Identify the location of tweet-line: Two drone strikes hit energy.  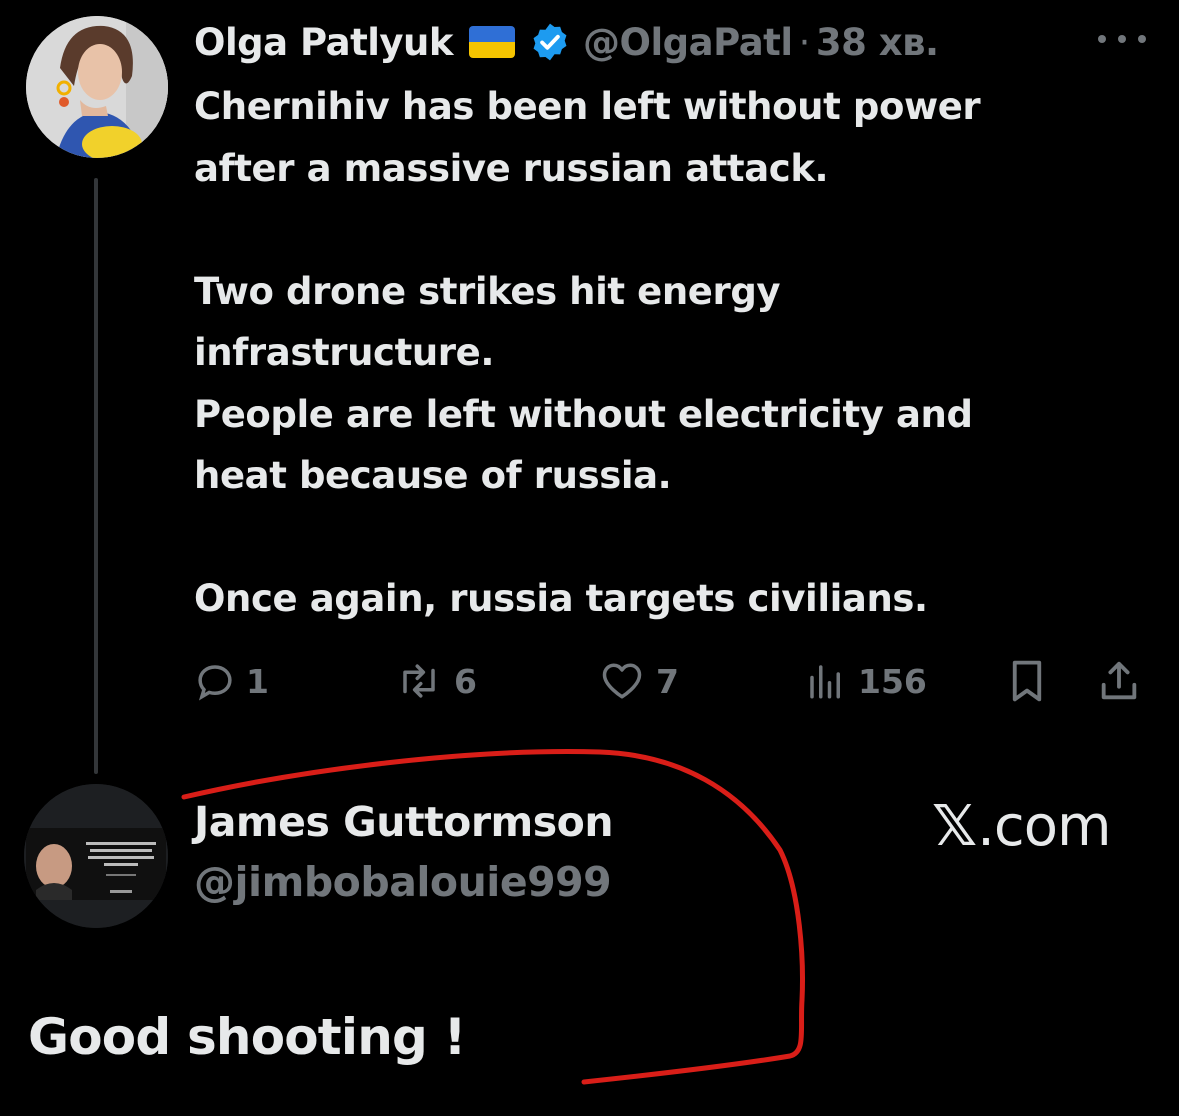
(487, 291).